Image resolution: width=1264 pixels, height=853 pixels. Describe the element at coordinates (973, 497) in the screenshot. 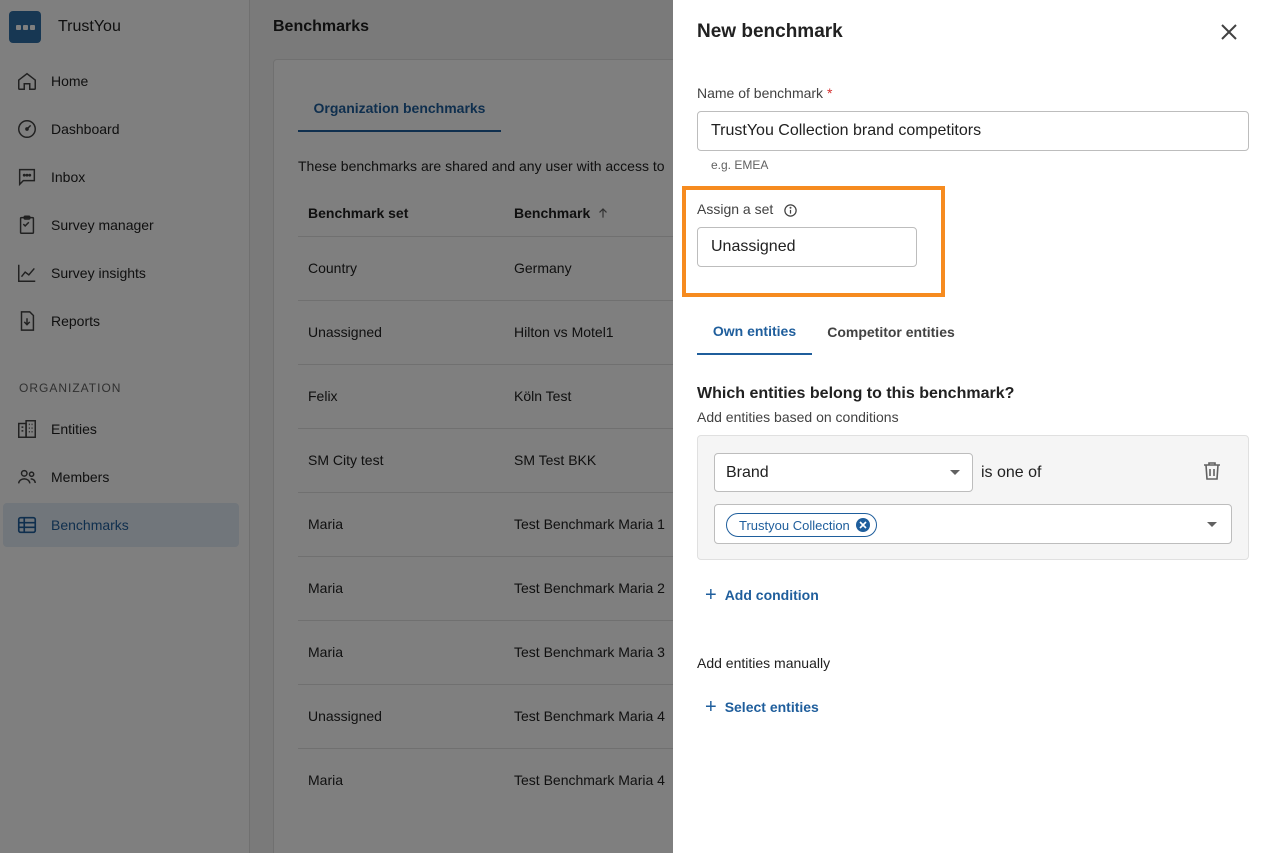

I see `condition-box: Brand is one of Trustyou Collection` at that location.